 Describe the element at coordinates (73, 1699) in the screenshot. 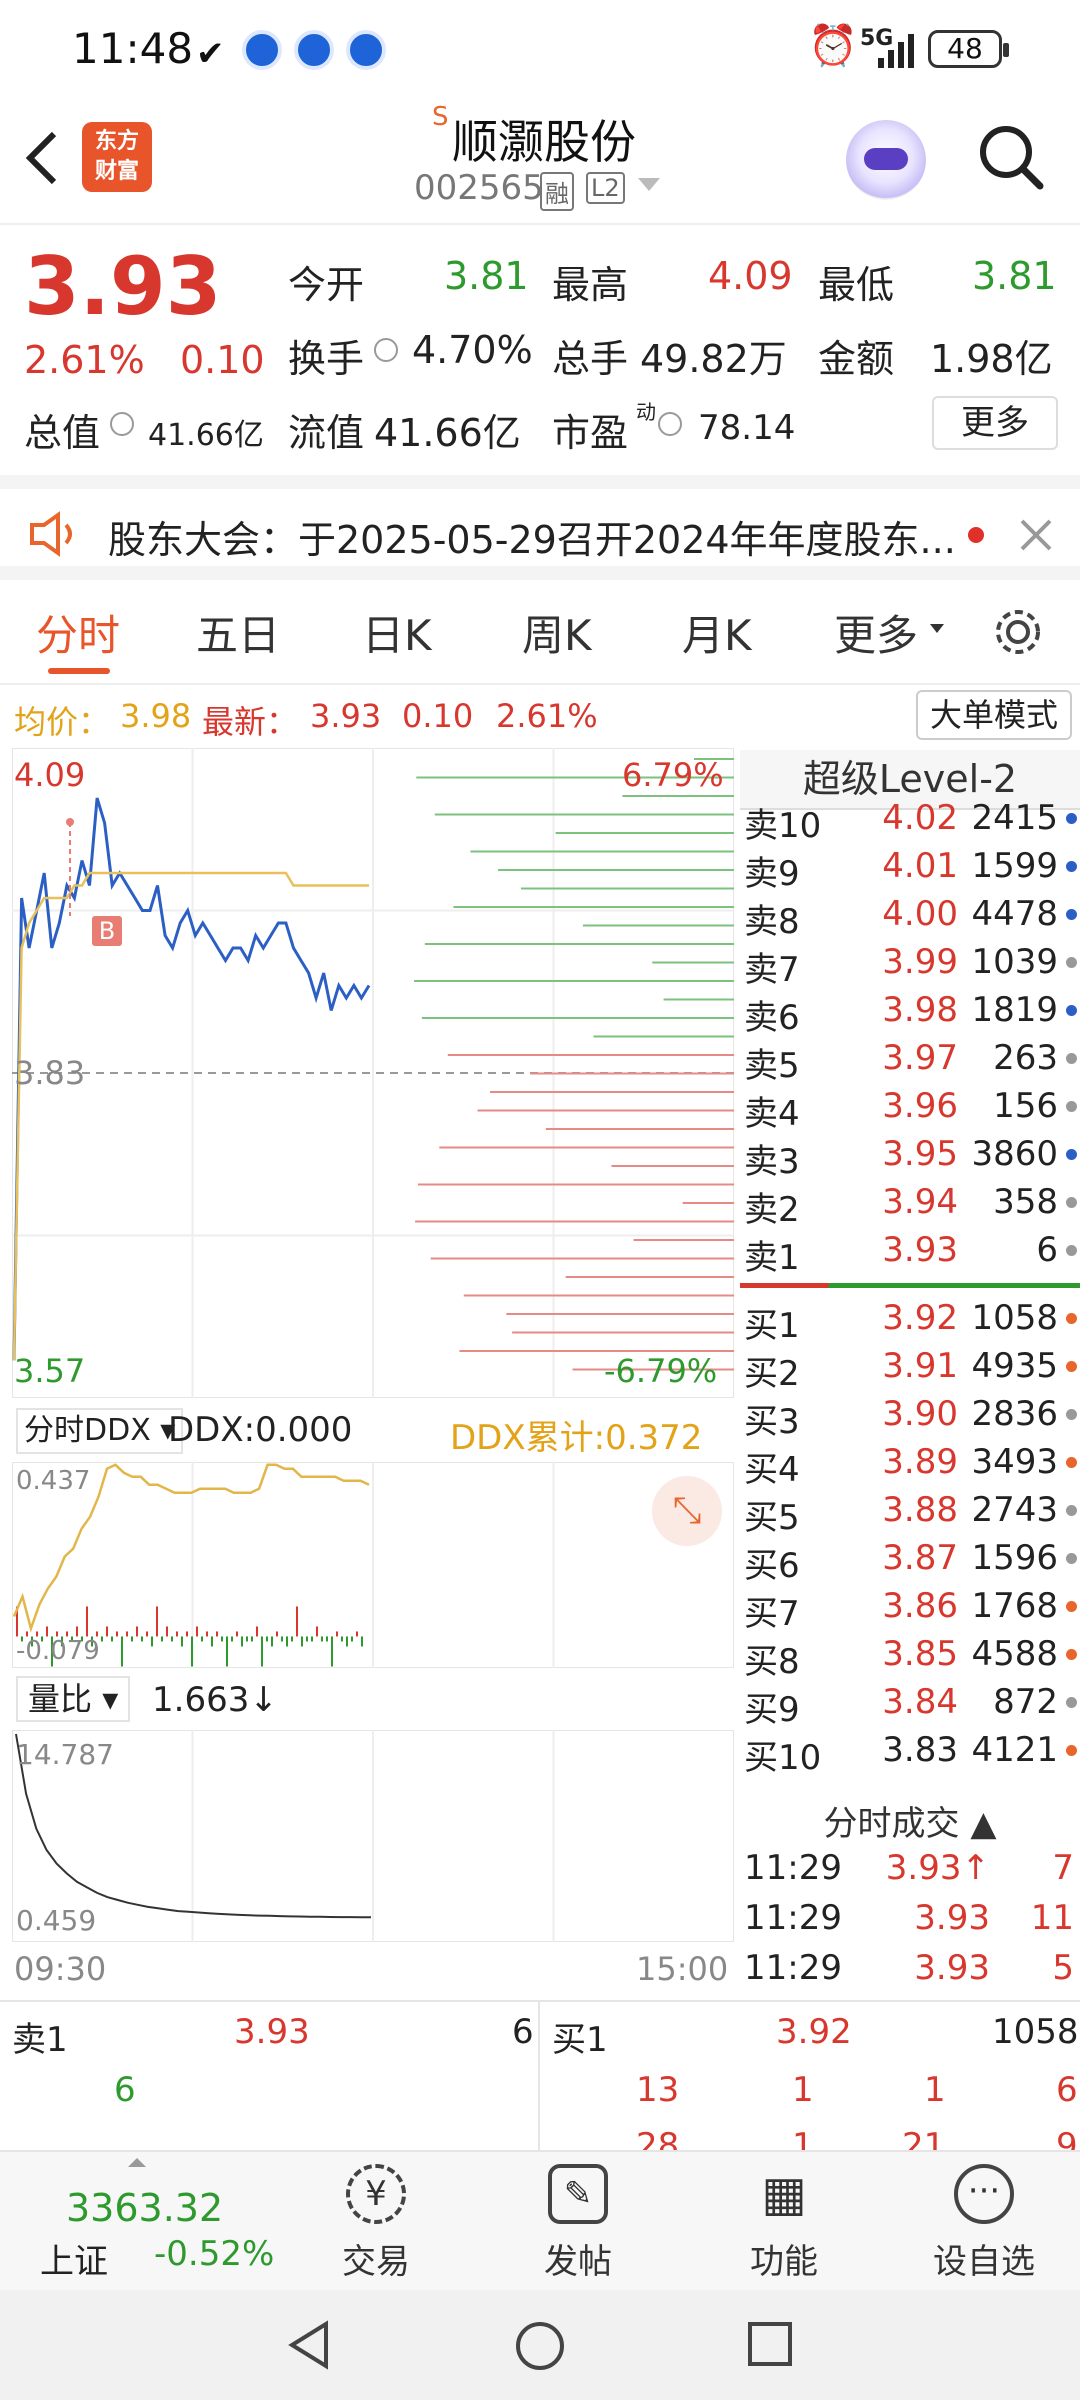

I see `volume-ratio-selector: 量比 ▾` at that location.